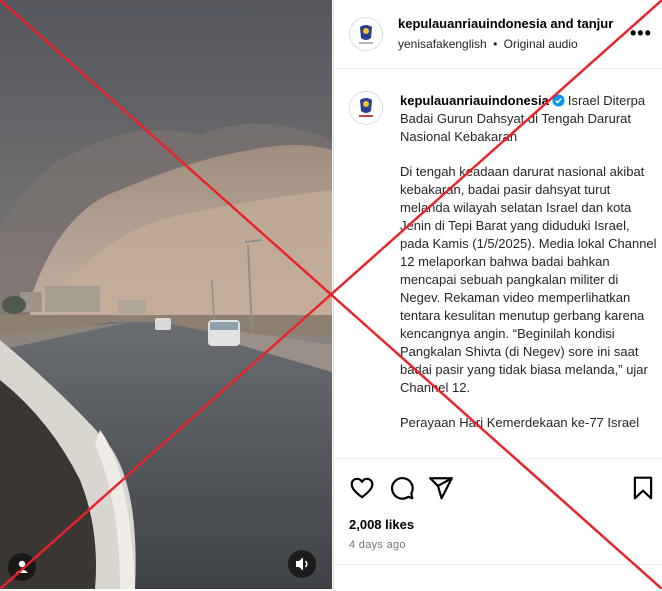  I want to click on speaker-icon, so click(302, 564).